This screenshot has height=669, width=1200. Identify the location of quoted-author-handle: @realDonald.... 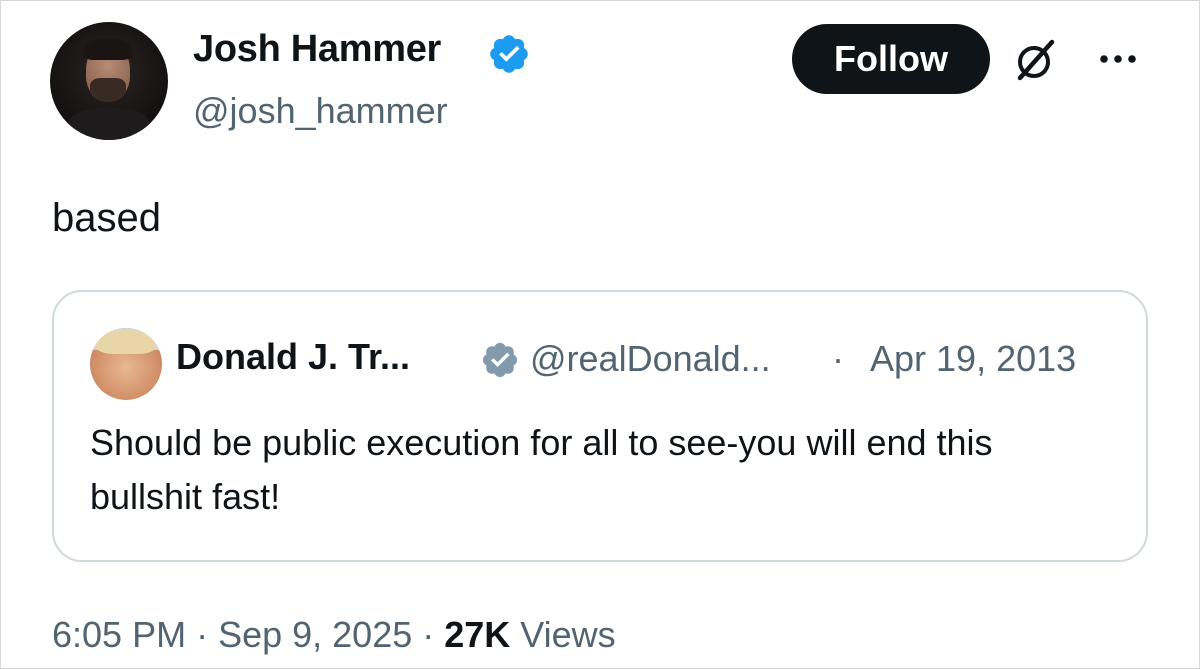
(650, 358).